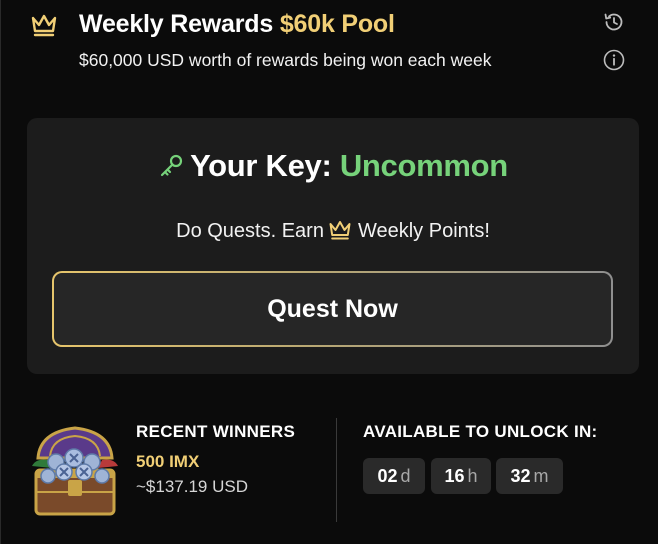 The image size is (658, 544). What do you see at coordinates (176, 24) in the screenshot?
I see `title-text: Weekly Rewards` at bounding box center [176, 24].